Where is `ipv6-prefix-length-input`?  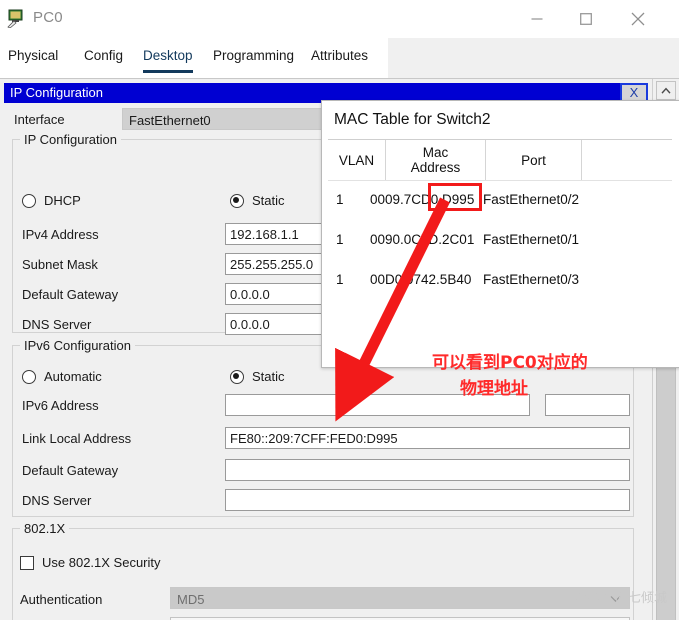 ipv6-prefix-length-input is located at coordinates (587, 405).